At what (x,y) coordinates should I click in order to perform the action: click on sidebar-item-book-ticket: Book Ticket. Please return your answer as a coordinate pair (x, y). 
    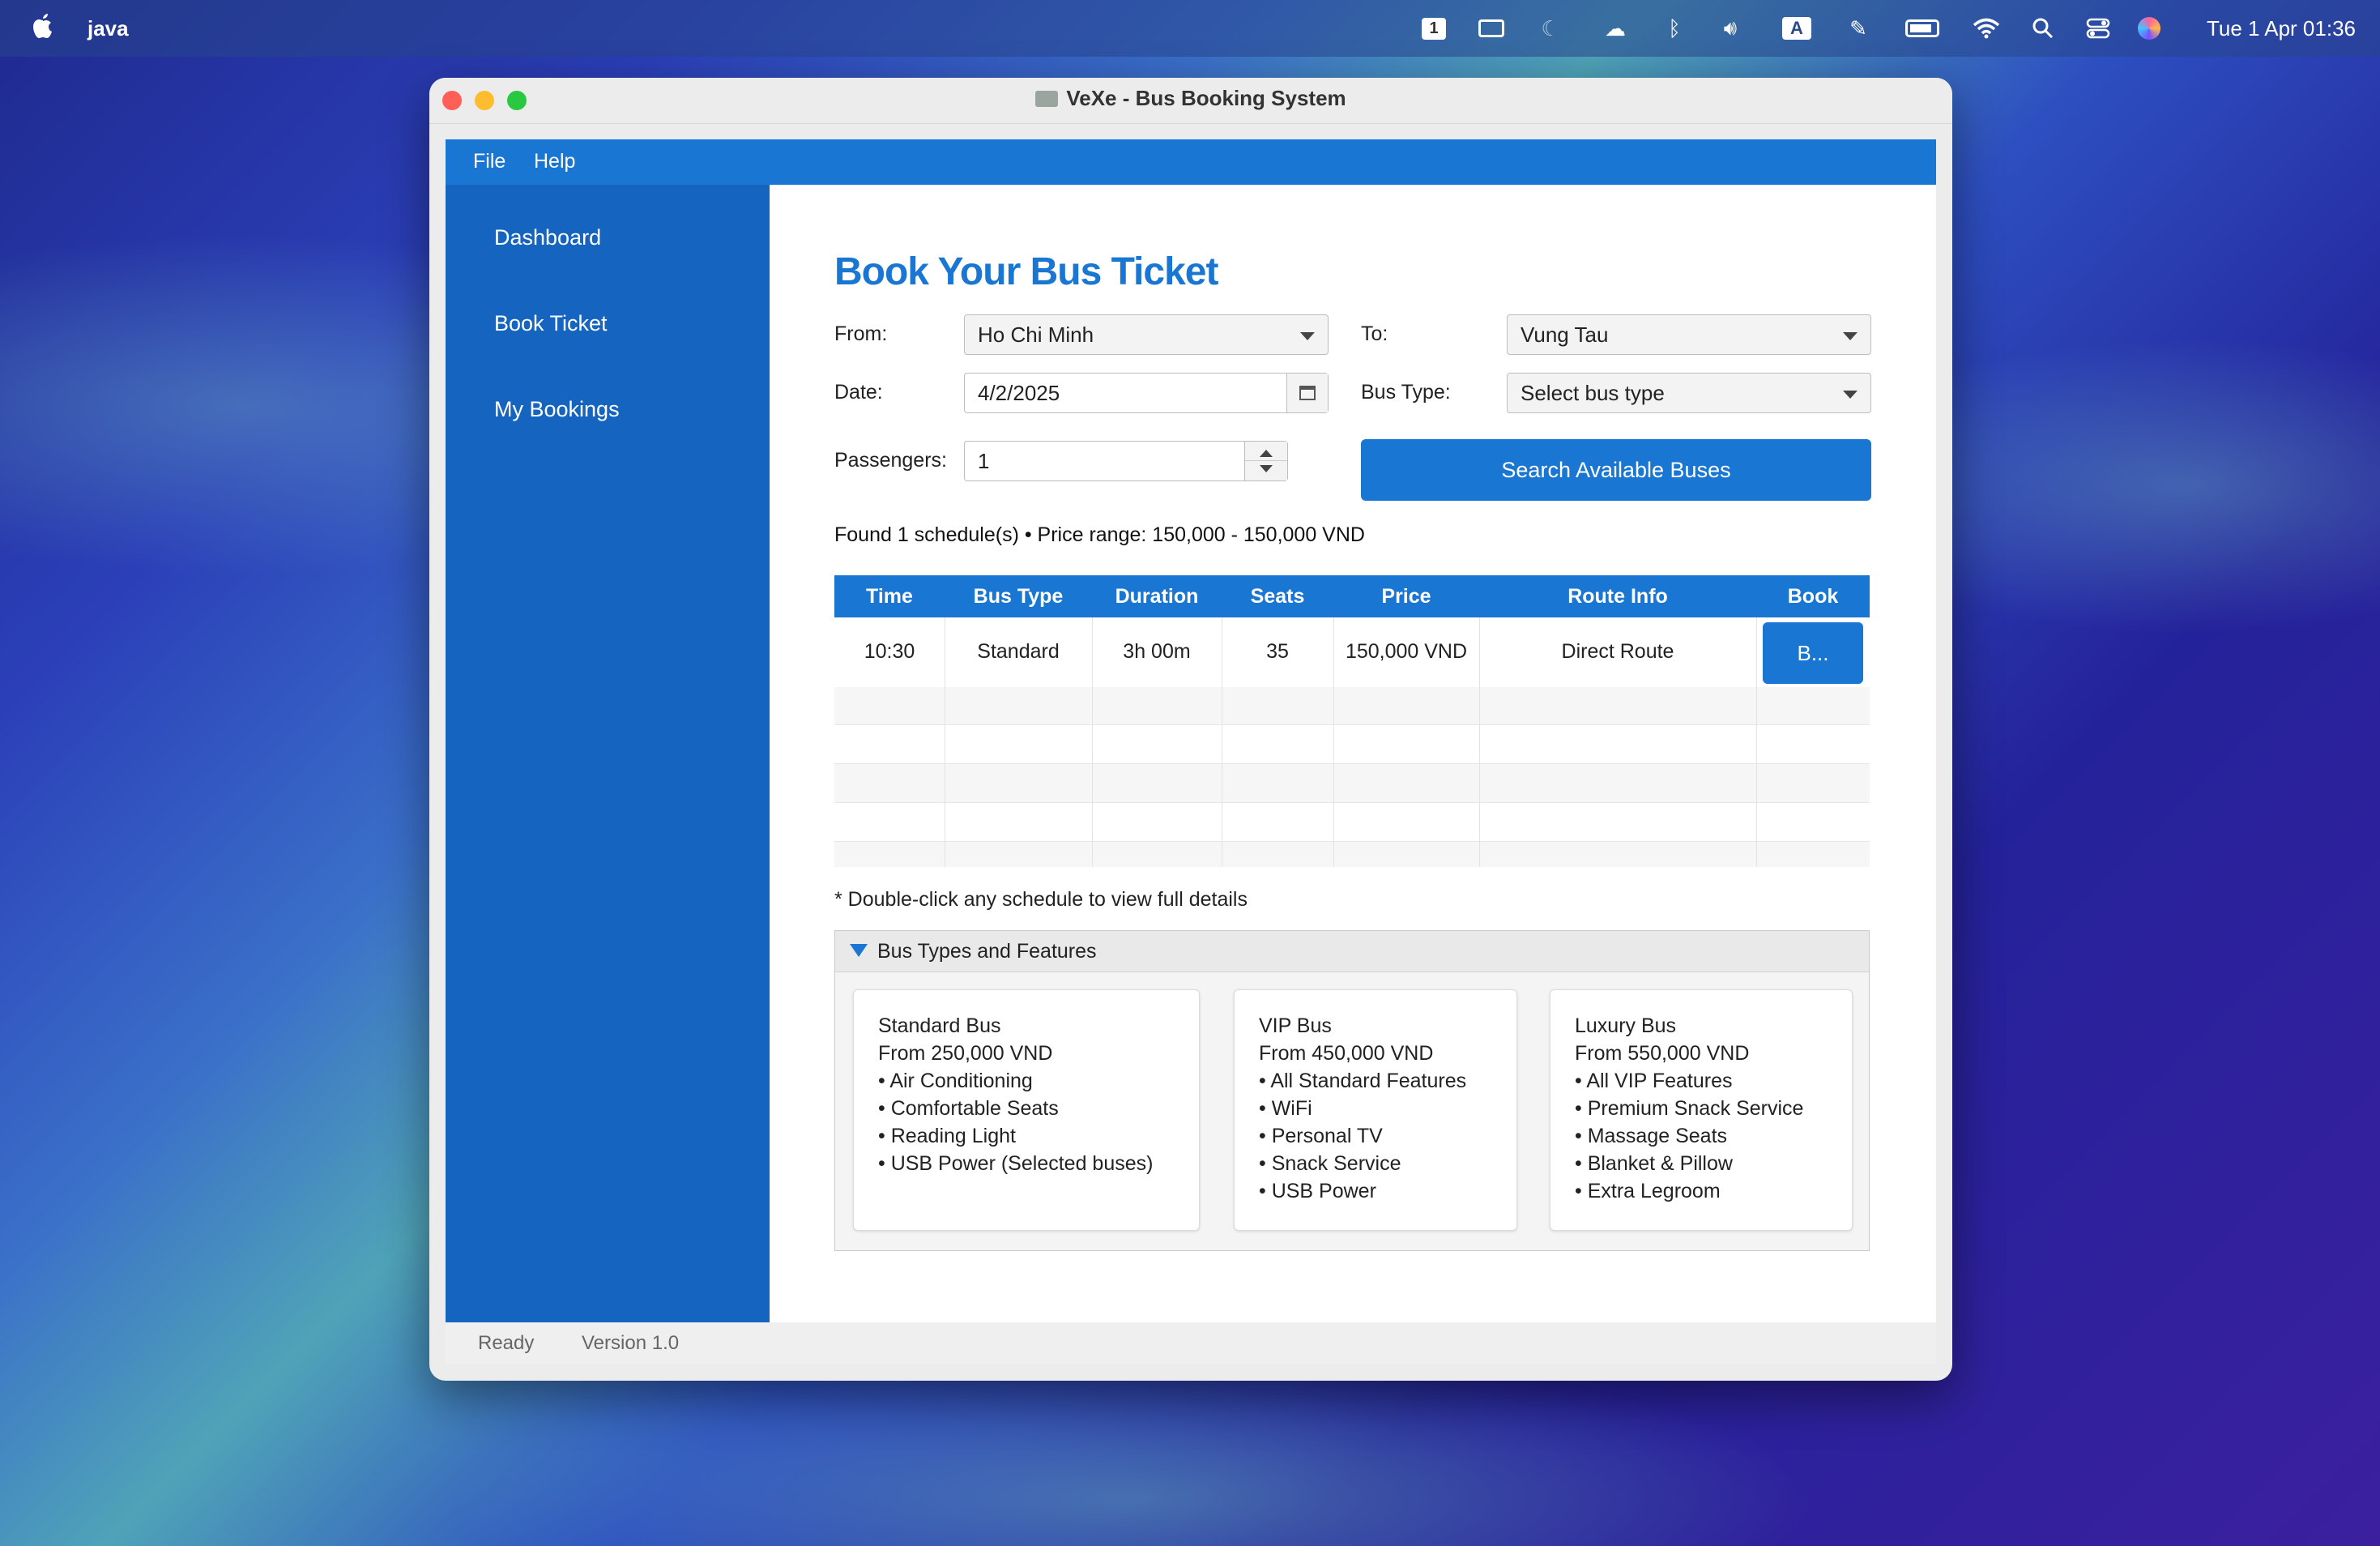
    Looking at the image, I should click on (551, 323).